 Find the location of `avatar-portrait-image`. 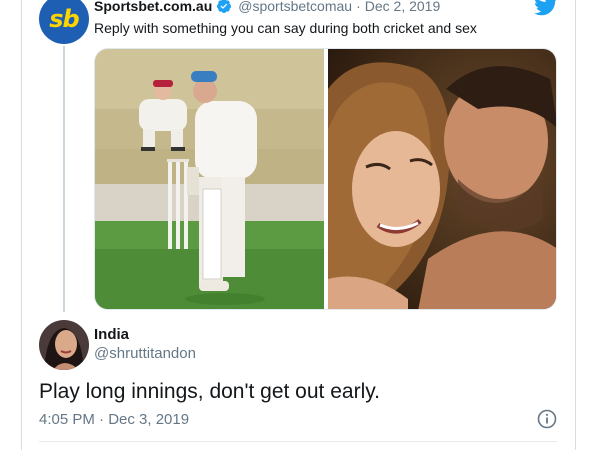

avatar-portrait-image is located at coordinates (64, 345).